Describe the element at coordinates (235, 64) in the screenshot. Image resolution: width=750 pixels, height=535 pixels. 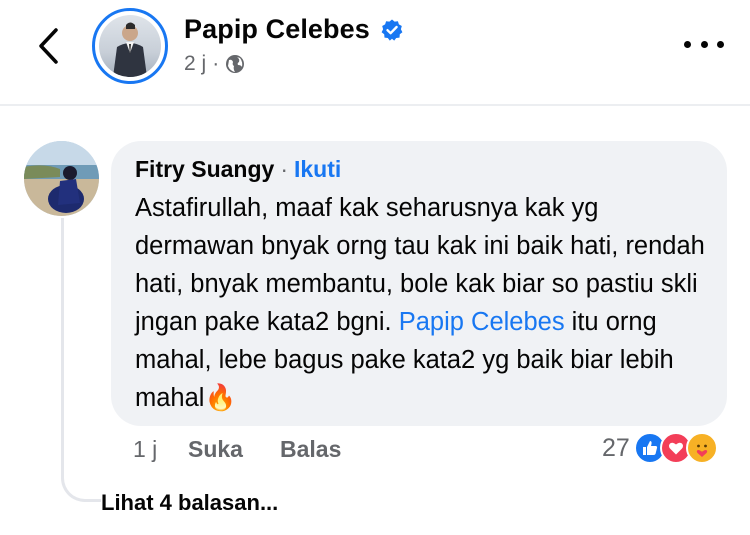
I see `globe-icon` at that location.